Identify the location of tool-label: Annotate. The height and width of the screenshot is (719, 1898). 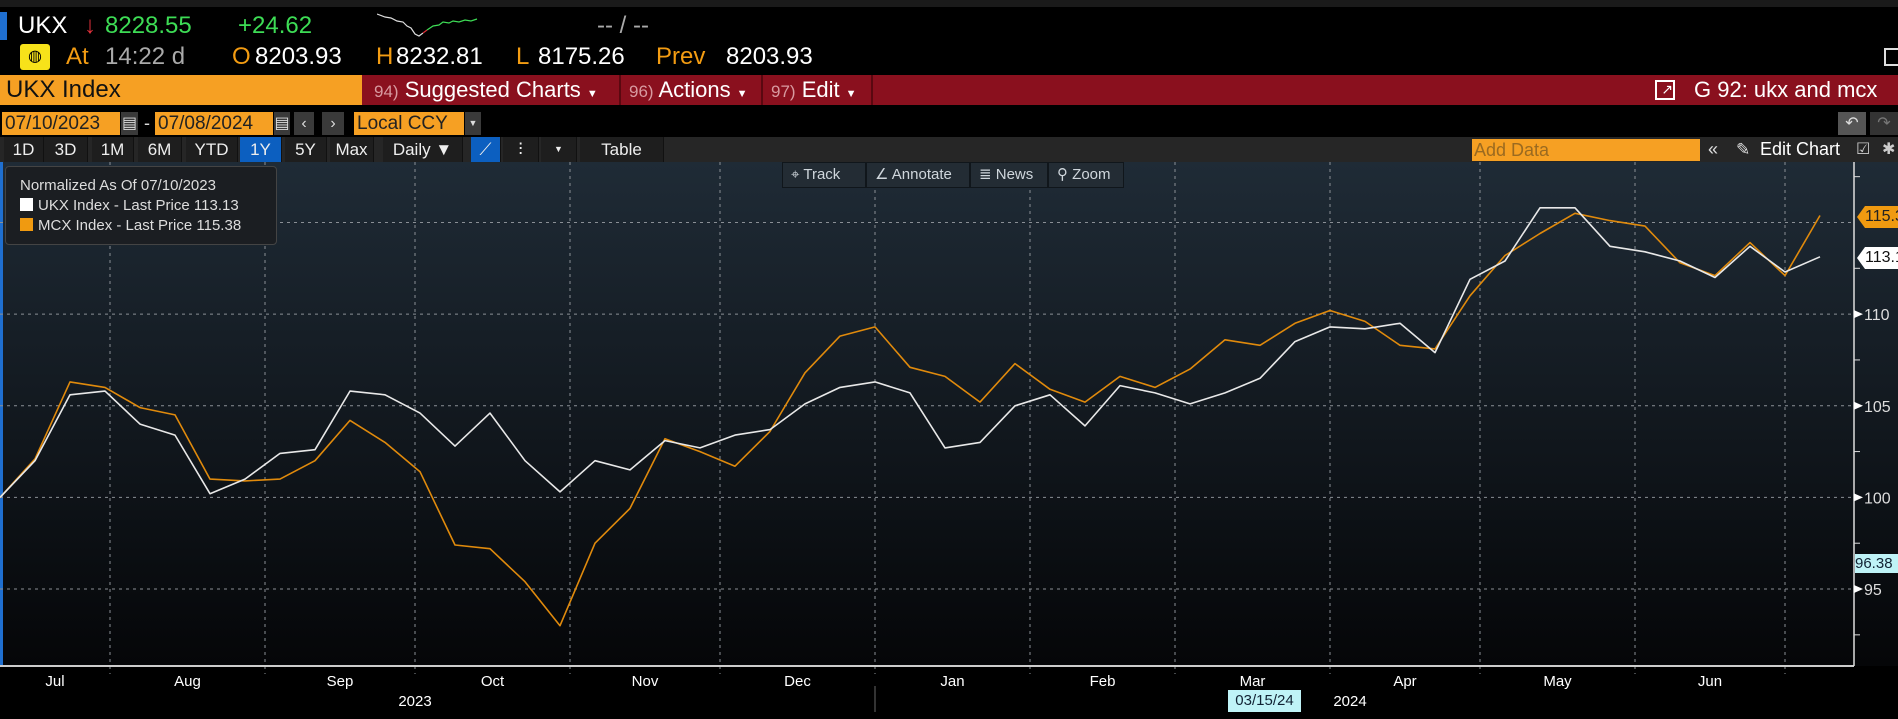
(921, 174).